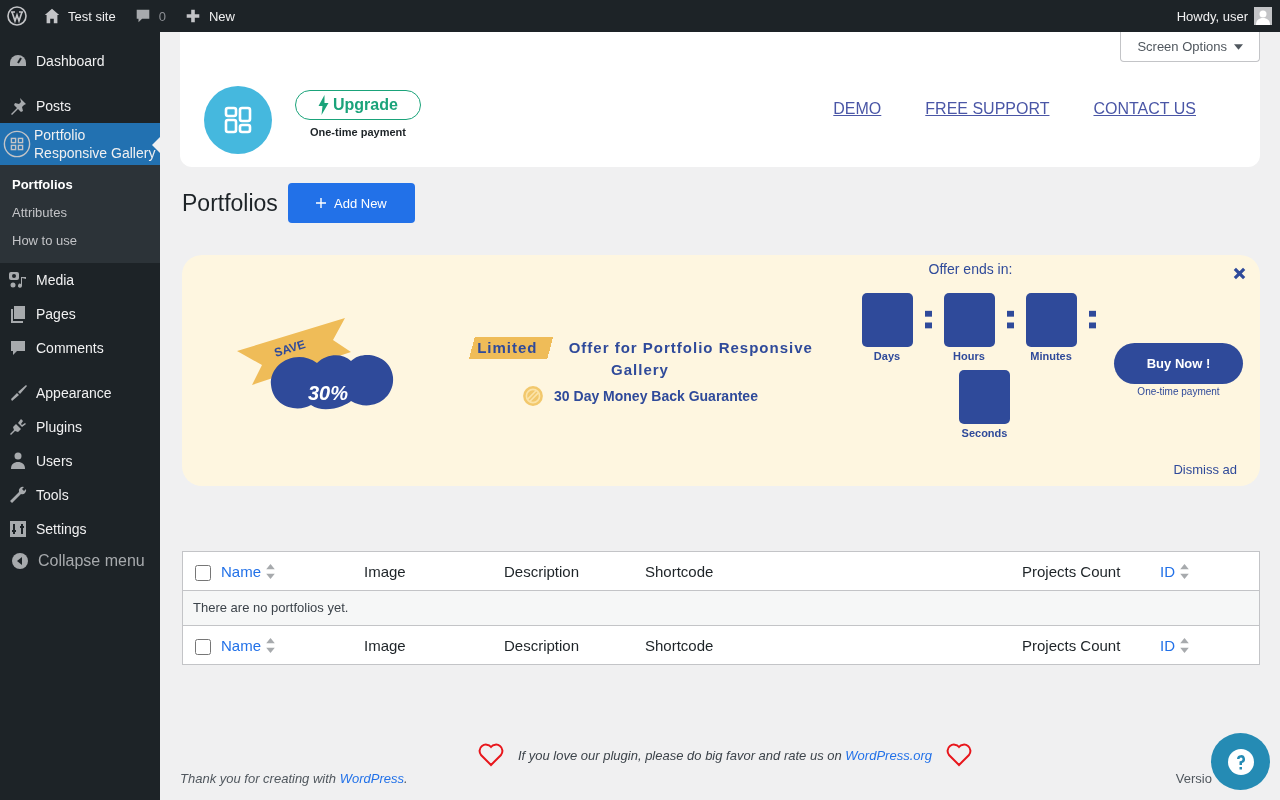 The image size is (1280, 800). Describe the element at coordinates (230, 203) in the screenshot. I see `page-title: Portfolios` at that location.